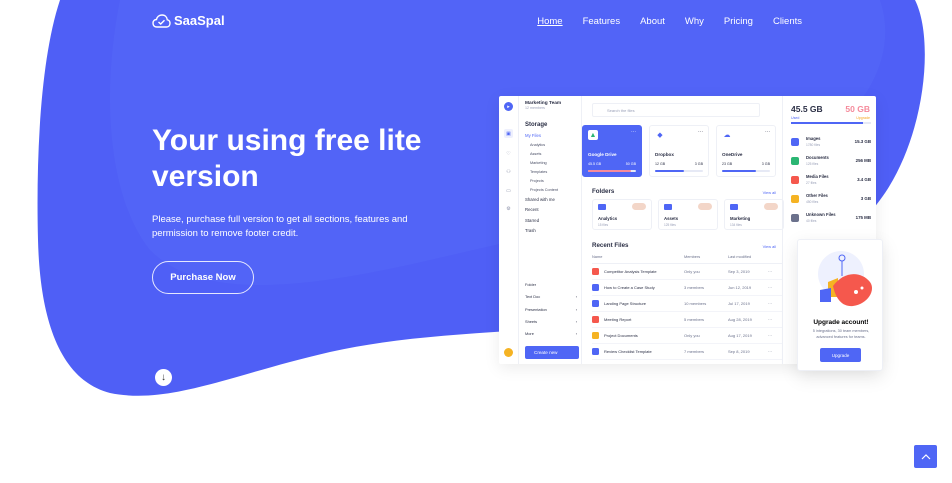  I want to click on brand-name: SaaSpal, so click(199, 20).